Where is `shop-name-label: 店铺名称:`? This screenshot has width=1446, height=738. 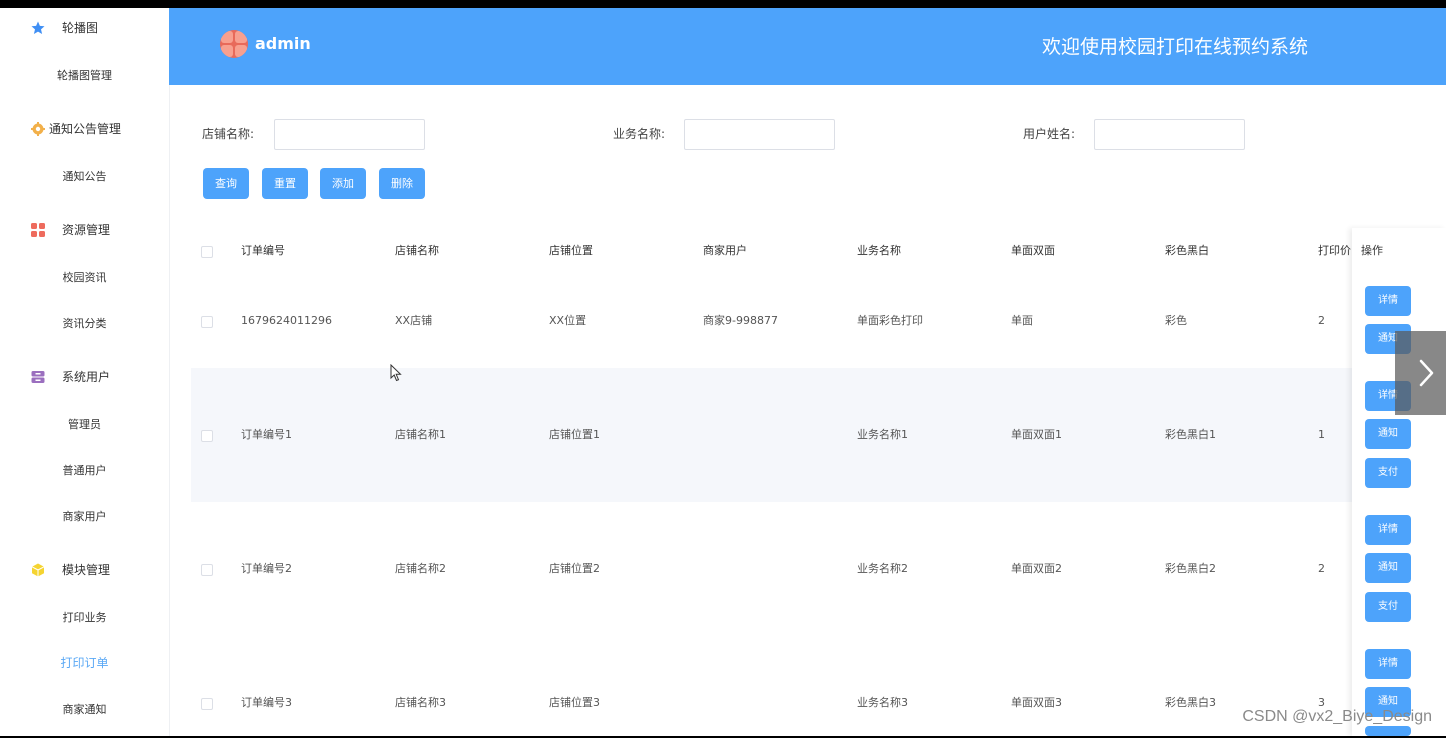 shop-name-label: 店铺名称: is located at coordinates (228, 134).